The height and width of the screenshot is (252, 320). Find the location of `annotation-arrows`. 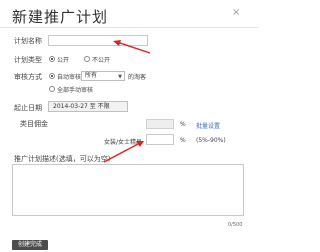

annotation-arrows is located at coordinates (127, 101).